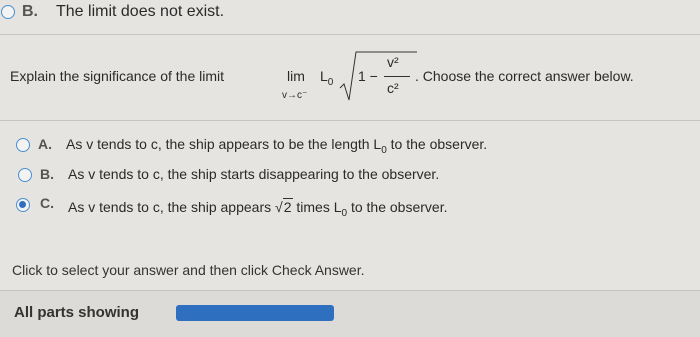 The image size is (700, 337). Describe the element at coordinates (45, 144) in the screenshot. I see `option-a-letter: A.` at that location.